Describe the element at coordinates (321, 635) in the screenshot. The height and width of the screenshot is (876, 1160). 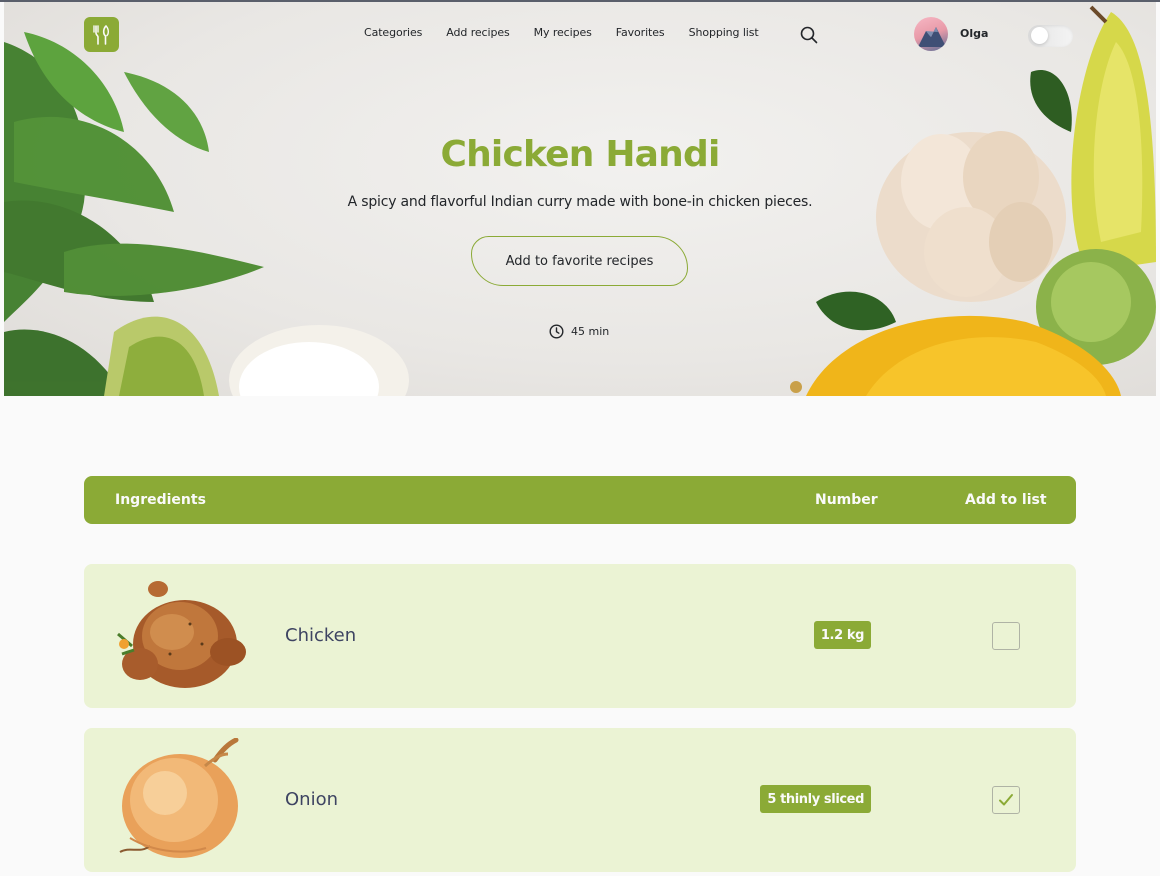
I see `ingredient-name: Chicken` at that location.